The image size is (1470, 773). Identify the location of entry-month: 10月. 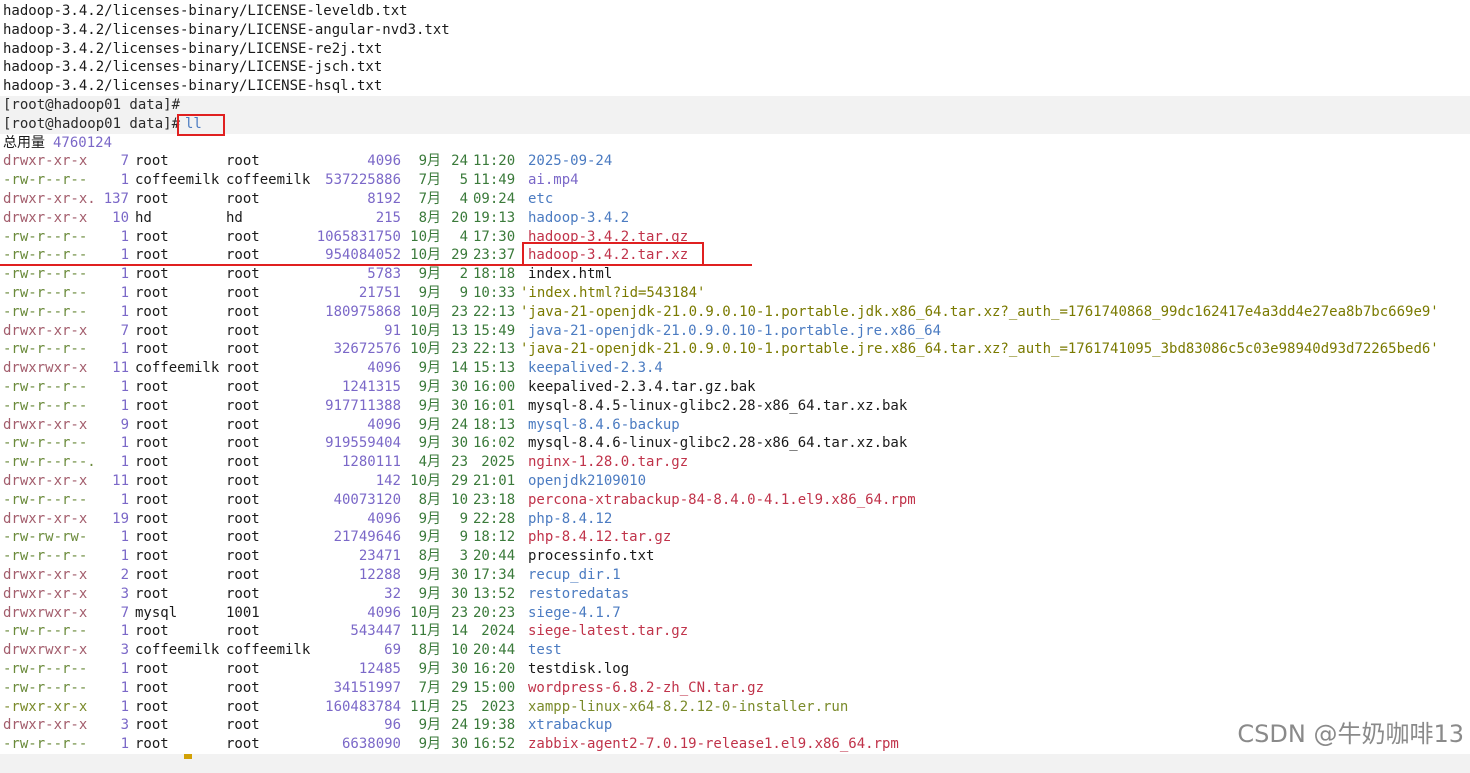
(425, 349).